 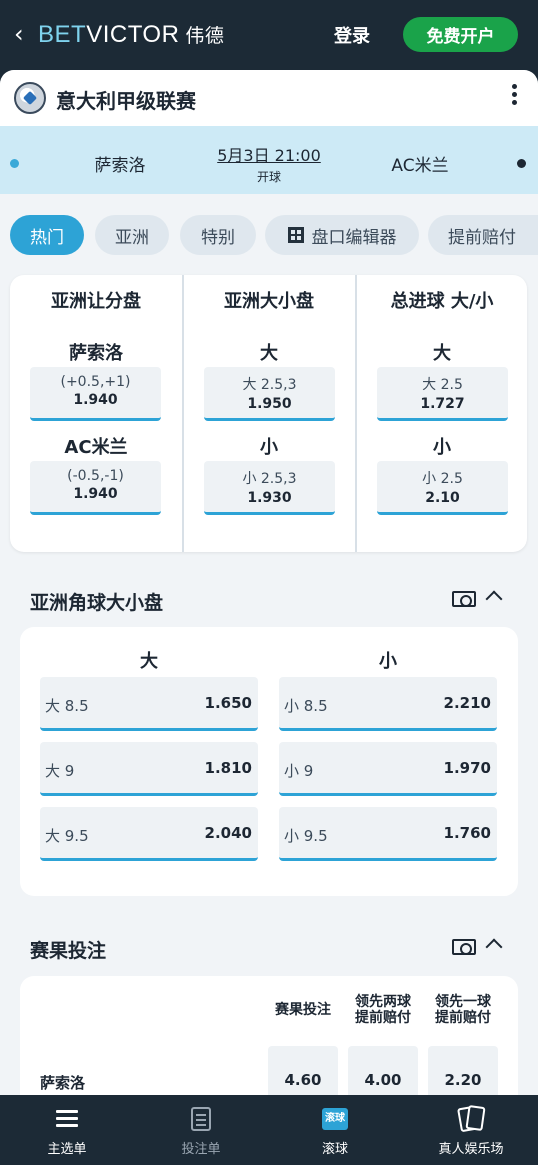 I want to click on total-goals-column: 总进球 大/小 大 大 2.5 1.727 小 小 2.5 2.10, so click(x=441, y=413).